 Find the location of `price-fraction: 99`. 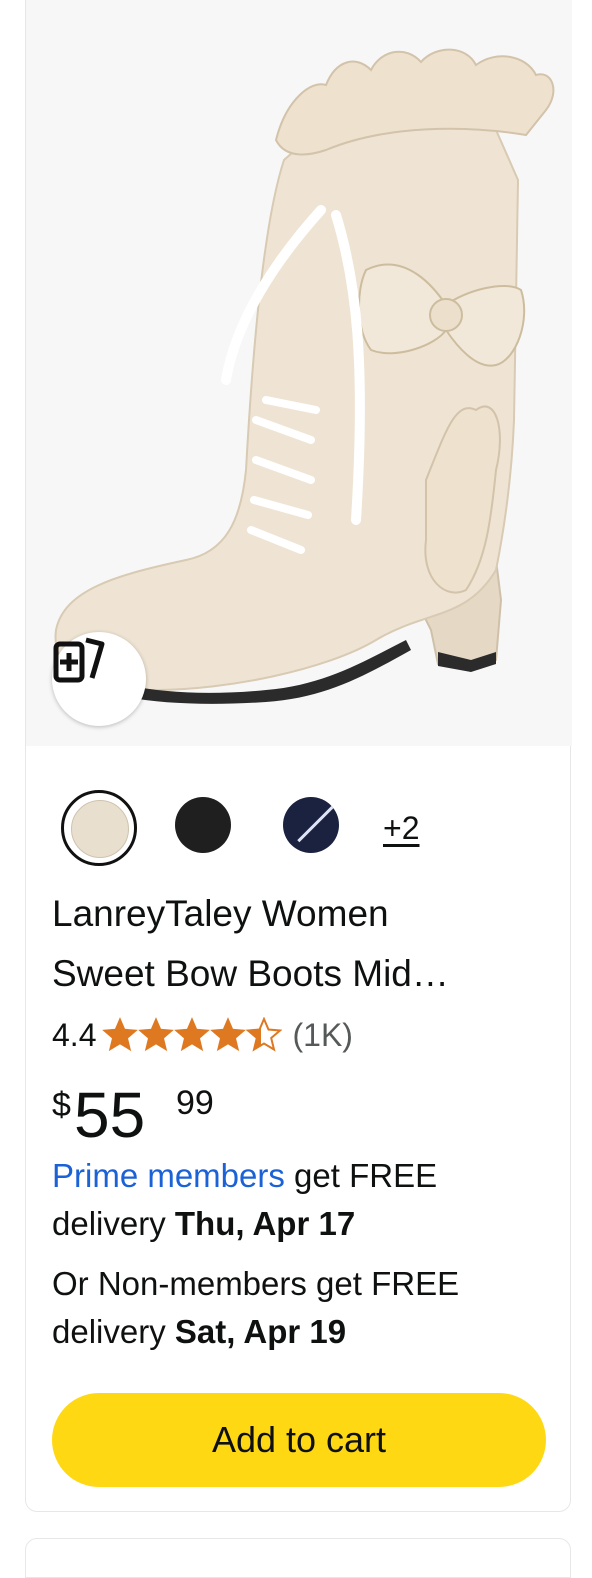

price-fraction: 99 is located at coordinates (195, 1103).